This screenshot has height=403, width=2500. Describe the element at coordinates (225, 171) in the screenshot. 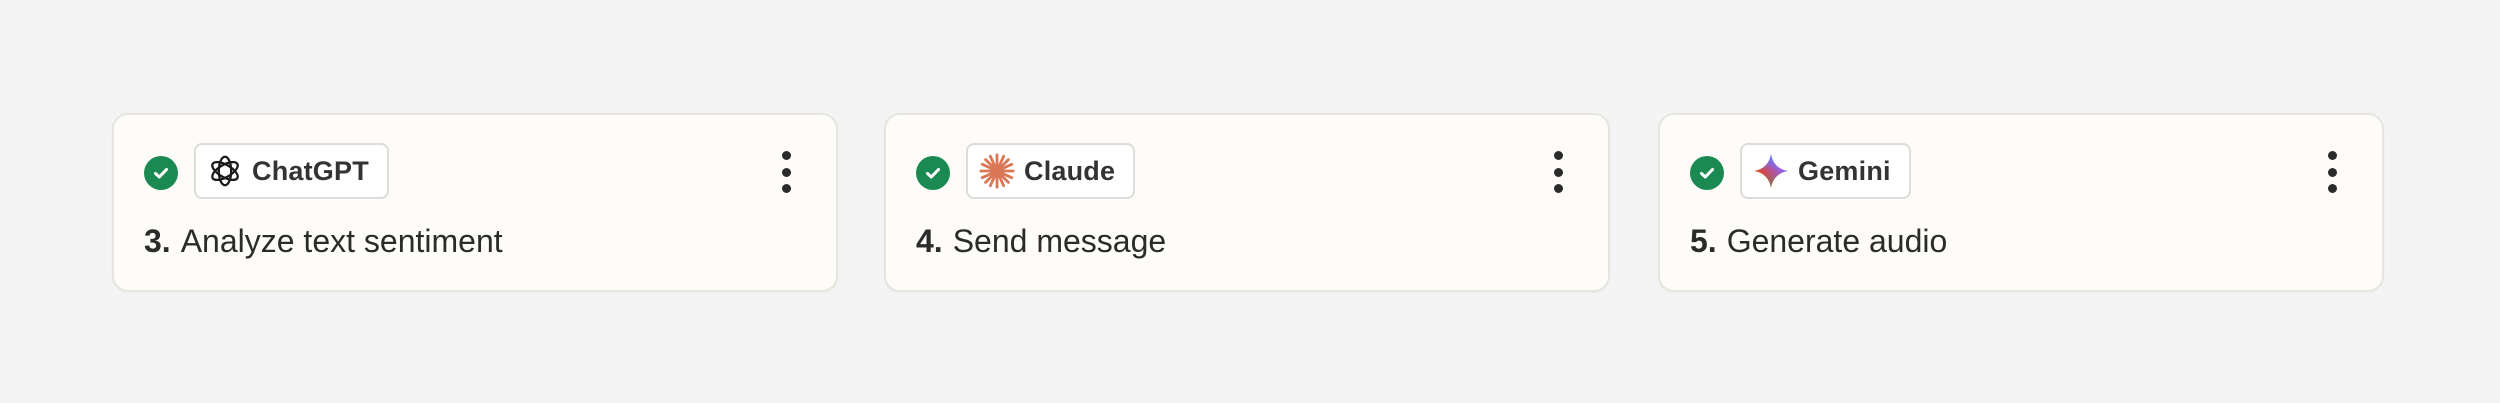

I see `openai-logo-icon` at that location.